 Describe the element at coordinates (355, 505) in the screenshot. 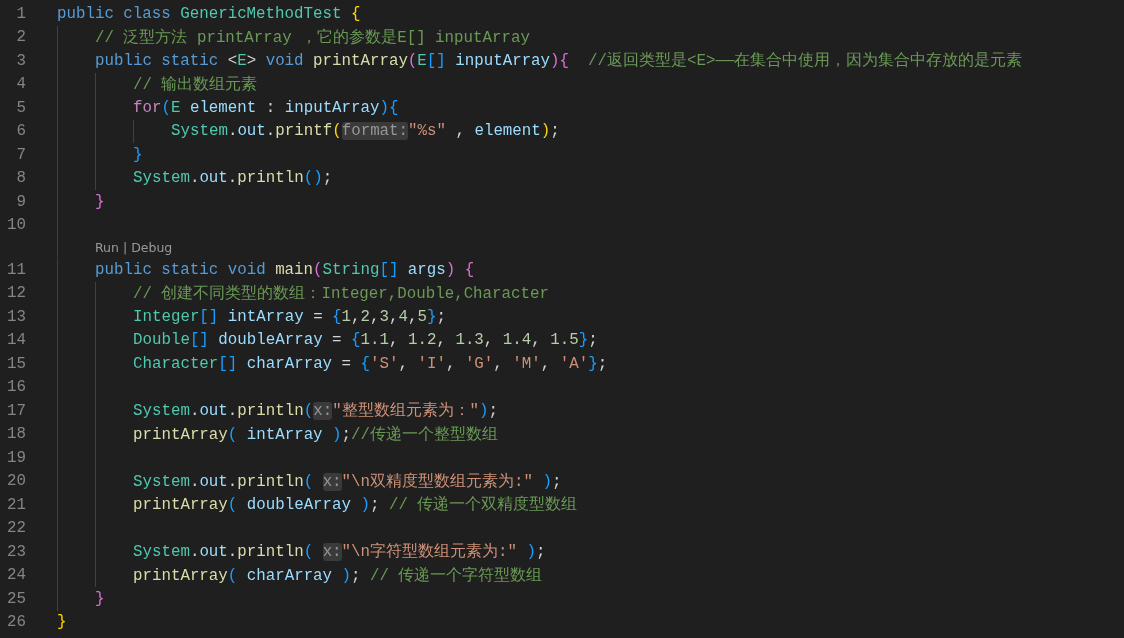

I see `code-line: printArray( doubleArray ); // 传递一个双精度型数组` at that location.